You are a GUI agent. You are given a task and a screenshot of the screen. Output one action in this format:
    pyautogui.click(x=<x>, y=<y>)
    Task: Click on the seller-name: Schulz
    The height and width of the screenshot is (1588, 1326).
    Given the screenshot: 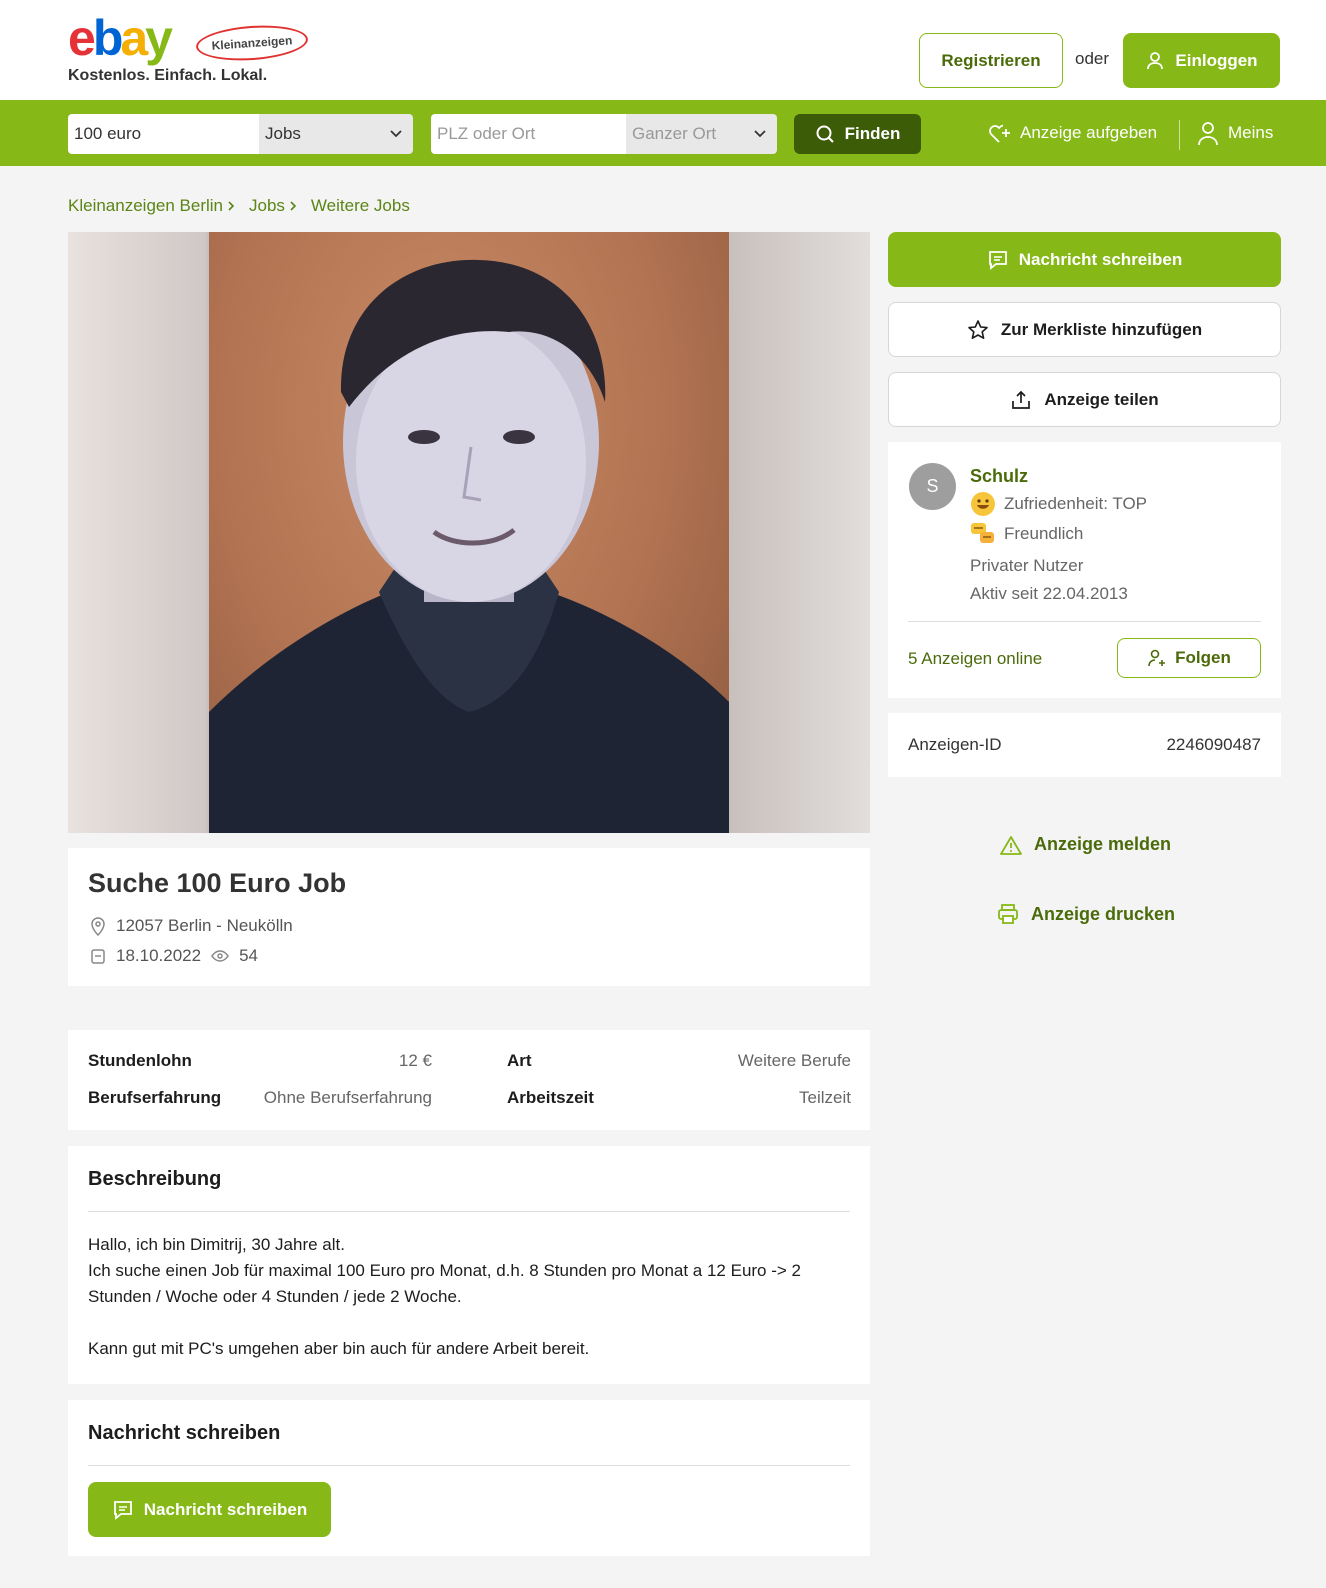 What is the action you would take?
    pyautogui.click(x=999, y=476)
    